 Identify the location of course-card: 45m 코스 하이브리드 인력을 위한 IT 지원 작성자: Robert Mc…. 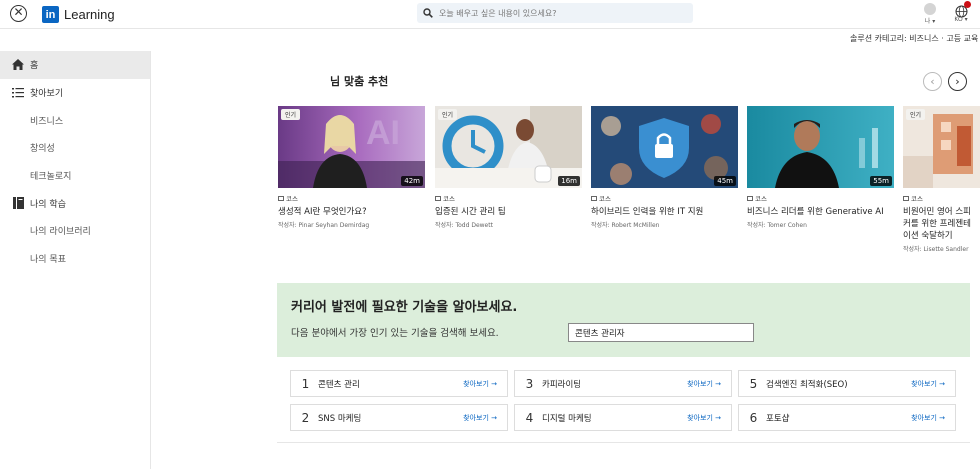
(664, 167).